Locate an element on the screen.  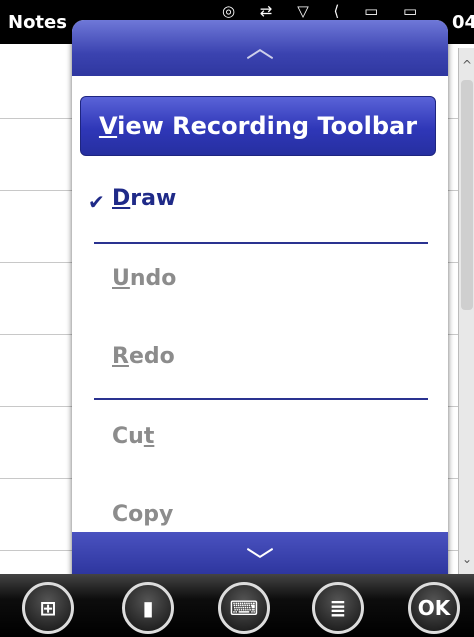
menu-item-draw: Draw is located at coordinates (144, 198).